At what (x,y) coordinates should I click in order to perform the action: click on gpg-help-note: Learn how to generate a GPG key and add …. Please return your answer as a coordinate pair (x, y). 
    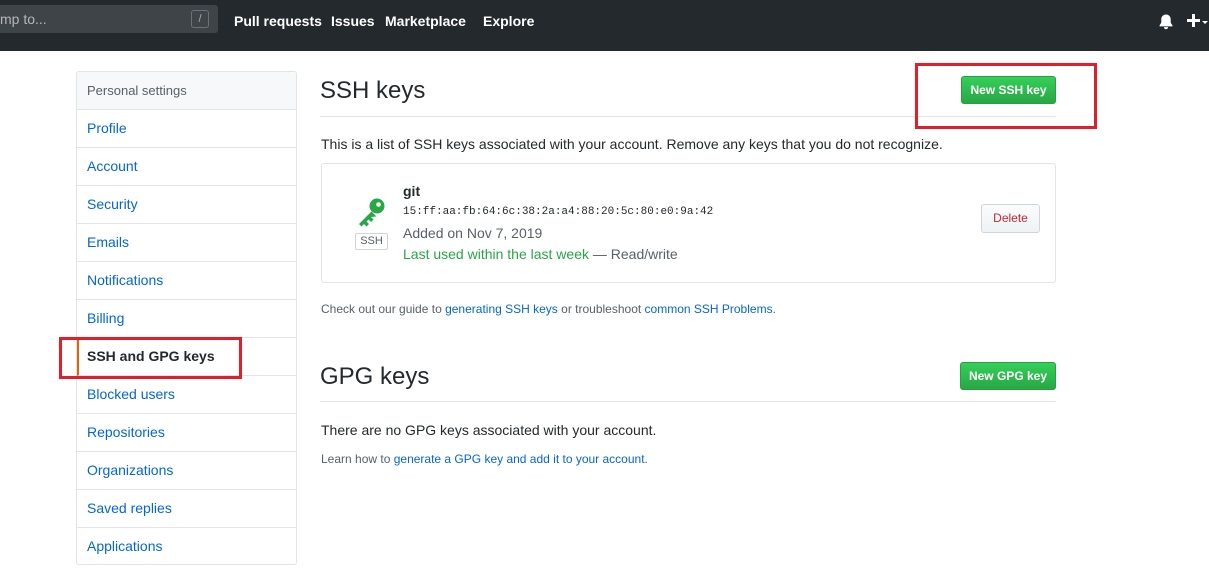
    Looking at the image, I should click on (484, 459).